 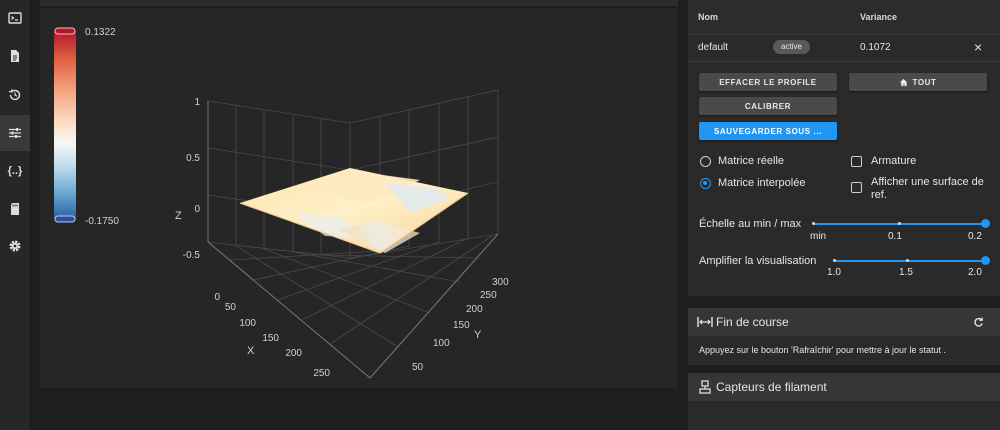 I want to click on column-header-name: Nom, so click(x=708, y=17).